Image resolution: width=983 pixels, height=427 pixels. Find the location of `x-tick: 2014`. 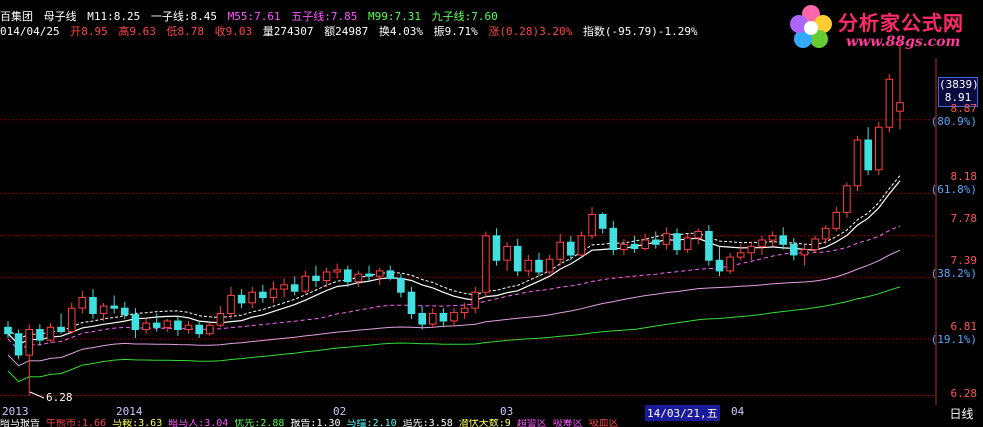

x-tick: 2014 is located at coordinates (129, 411).